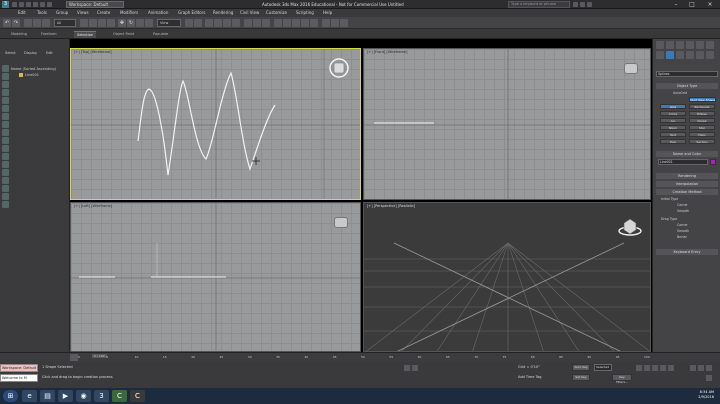  What do you see at coordinates (682, 237) in the screenshot?
I see `drag-bezier-radio: Bezier` at bounding box center [682, 237].